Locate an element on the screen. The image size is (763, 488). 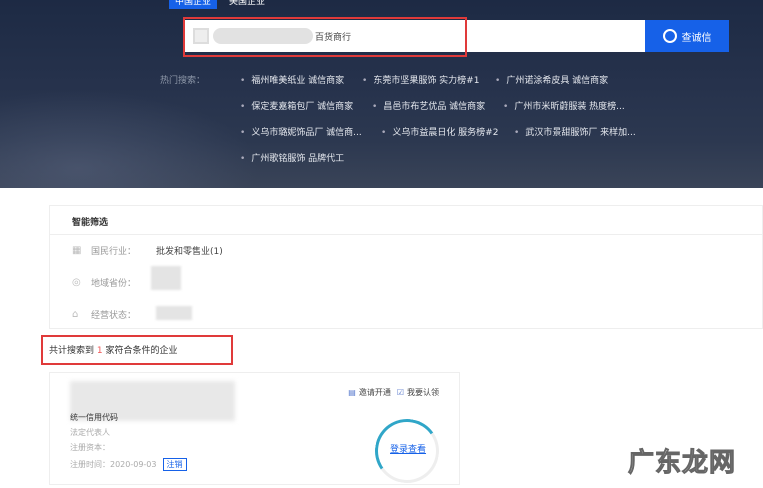
invite-button: ▤ 邀请开通 is located at coordinates (369, 392).